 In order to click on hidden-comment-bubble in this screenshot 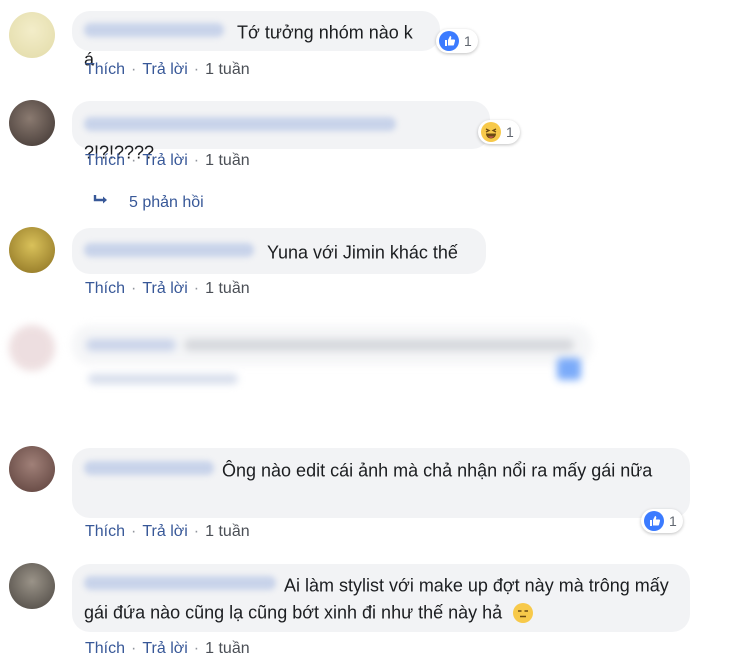, I will do `click(332, 345)`.